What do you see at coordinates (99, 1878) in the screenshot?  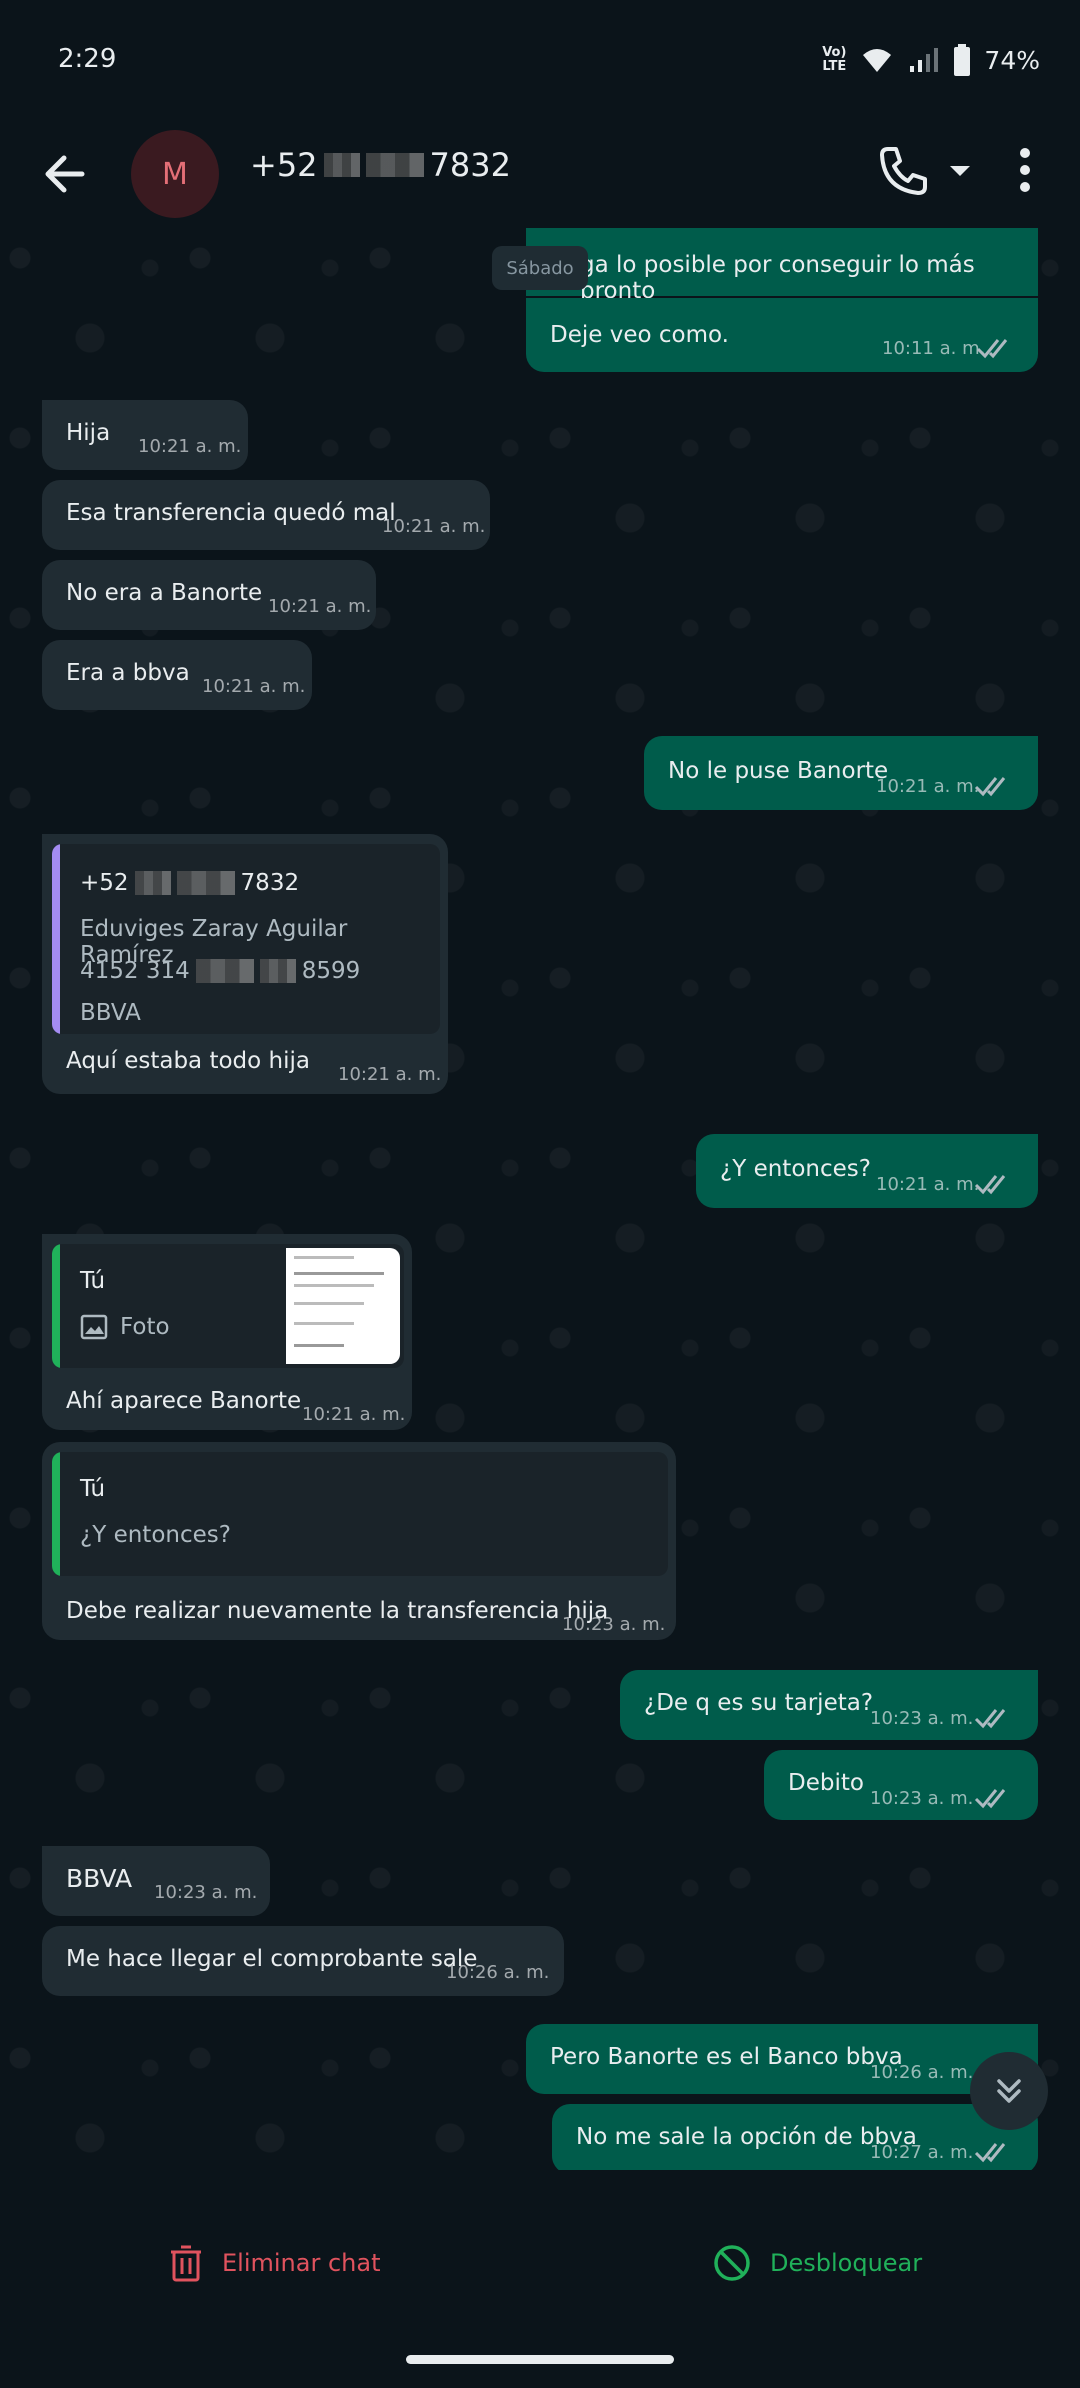 I see `message-text: BBVA` at bounding box center [99, 1878].